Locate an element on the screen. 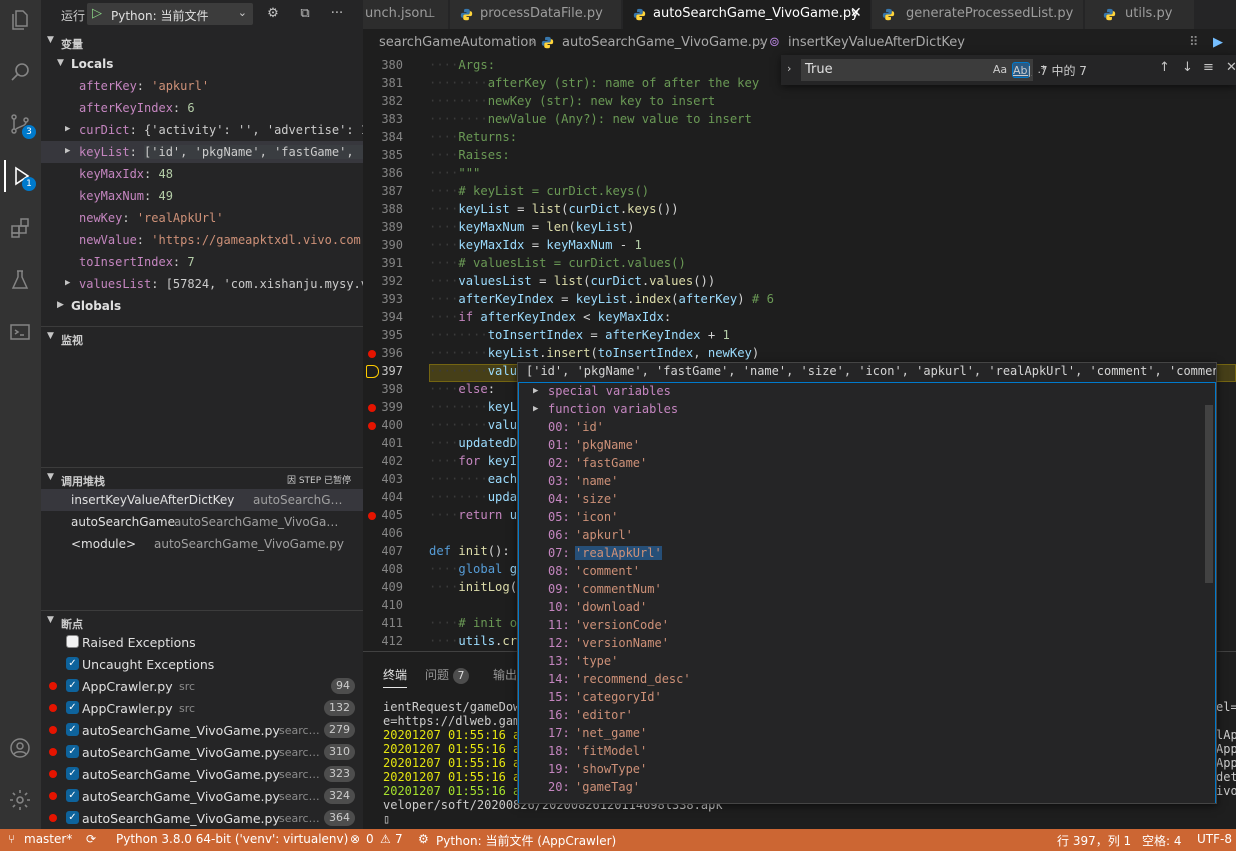  hover-list-item: 09: 'commentNum' is located at coordinates (864, 590).